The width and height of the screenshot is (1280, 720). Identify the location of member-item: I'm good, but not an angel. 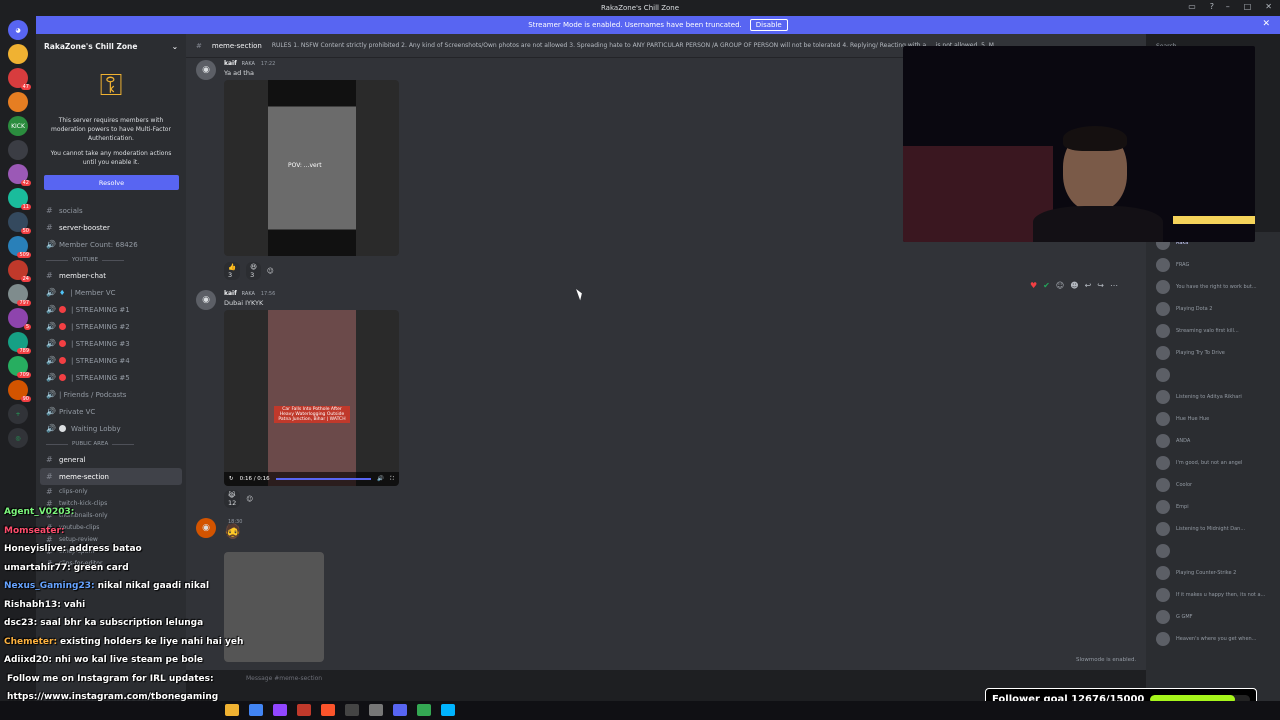
(1213, 463).